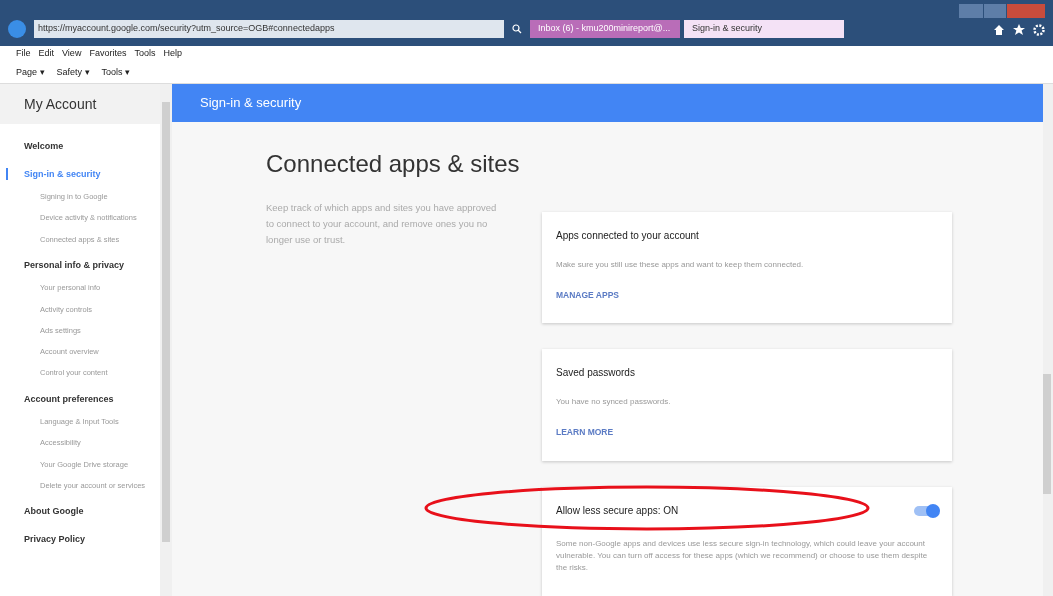 The image size is (1053, 596). I want to click on command-button: Page ▾, so click(30, 72).